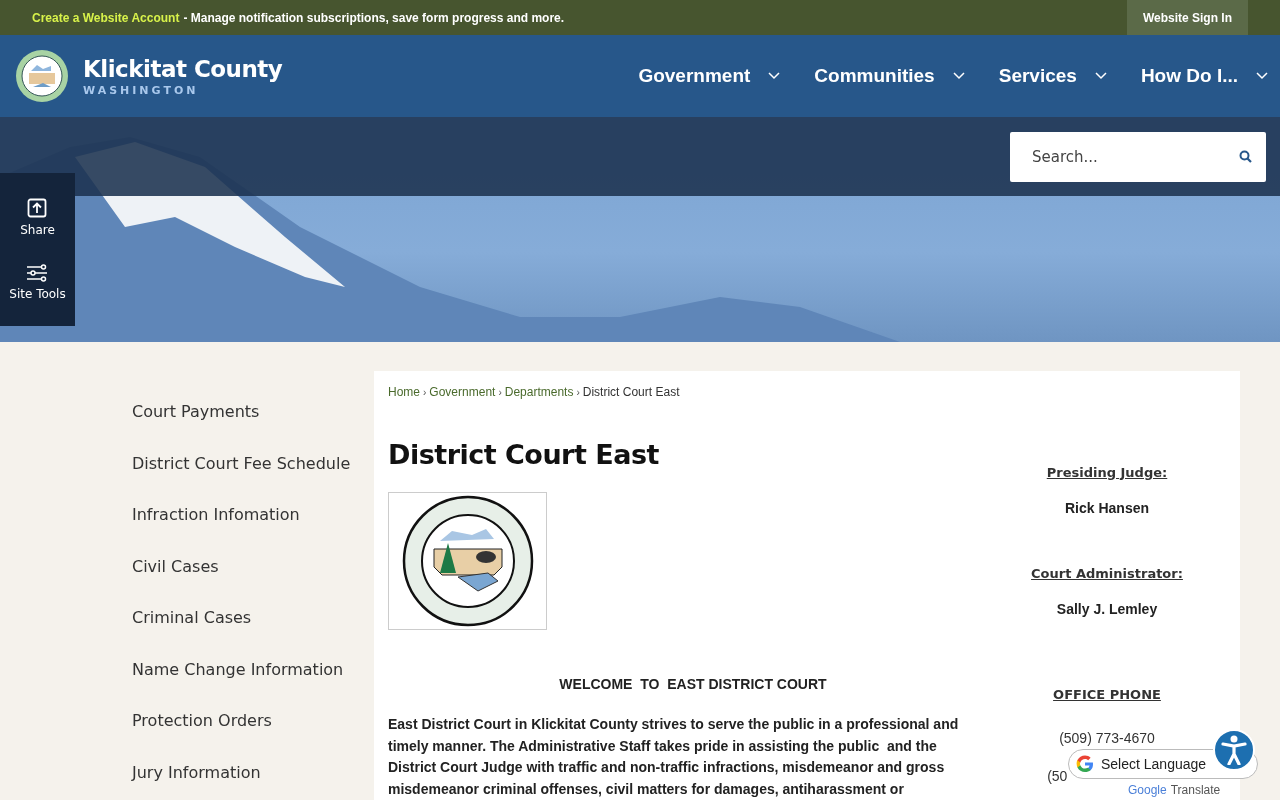 The width and height of the screenshot is (1280, 800). Describe the element at coordinates (253, 566) in the screenshot. I see `sidebar-link: Civil Cases` at that location.